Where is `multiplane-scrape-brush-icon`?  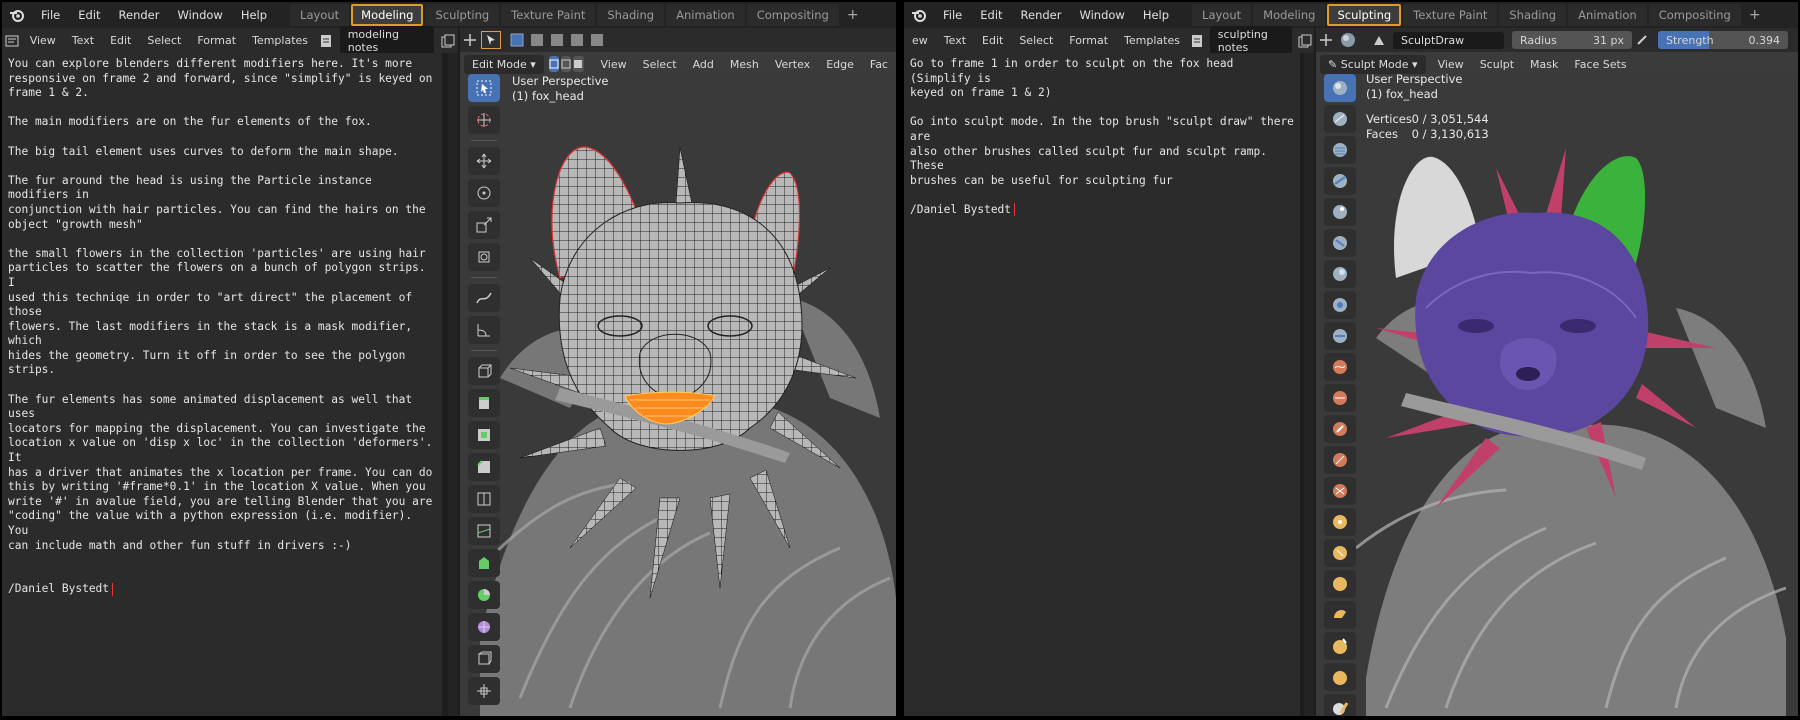
multiplane-scrape-brush-icon is located at coordinates (1340, 491).